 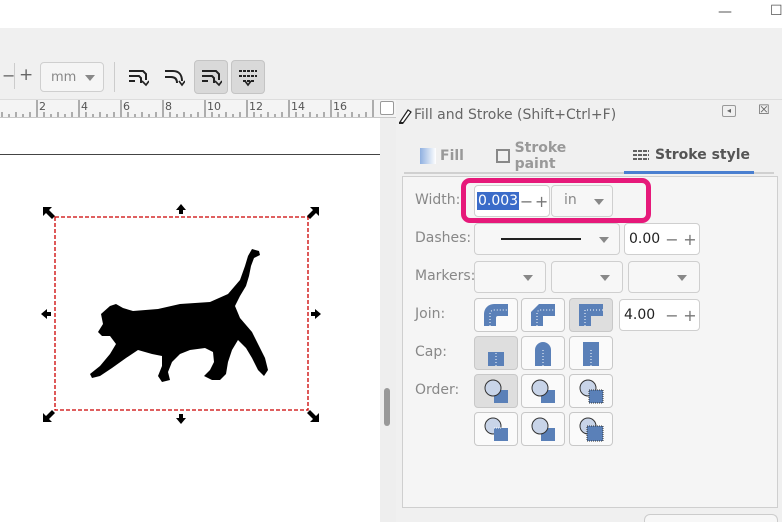 I want to click on dock-arrow-icon: ◂, so click(x=729, y=111).